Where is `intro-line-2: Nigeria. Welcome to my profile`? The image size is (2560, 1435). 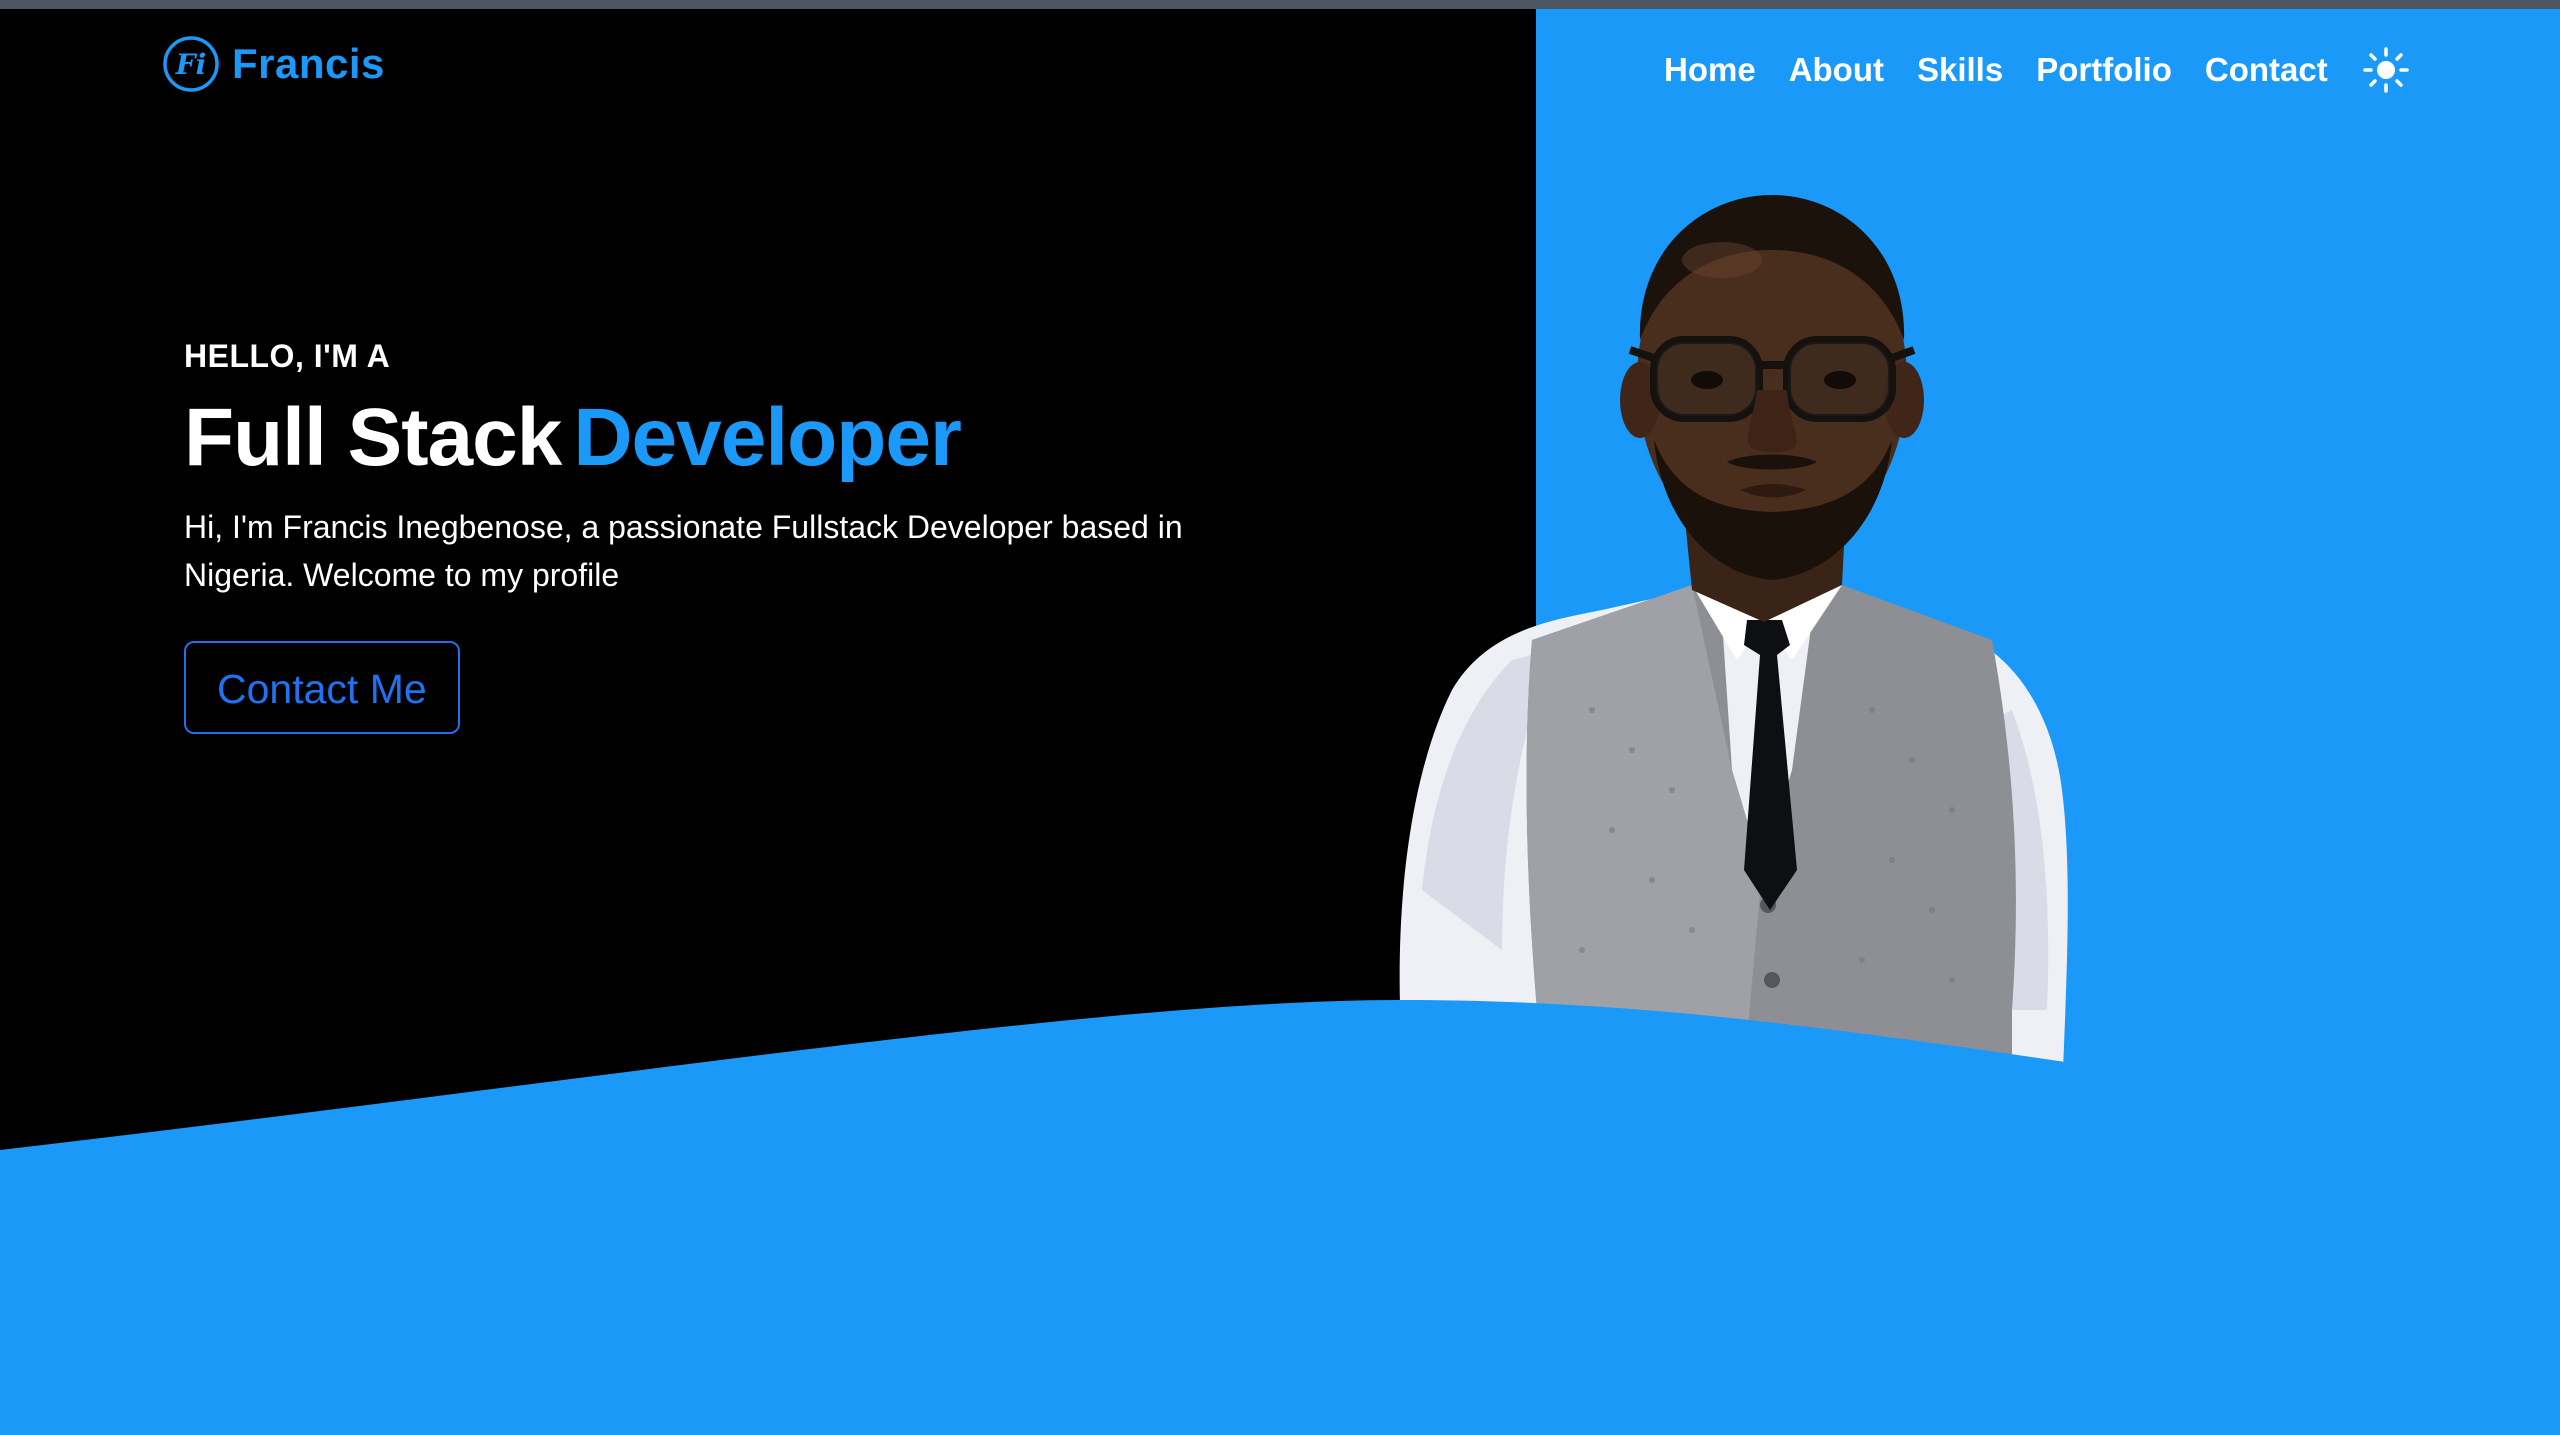
intro-line-2: Nigeria. Welcome to my profile is located at coordinates (402, 575).